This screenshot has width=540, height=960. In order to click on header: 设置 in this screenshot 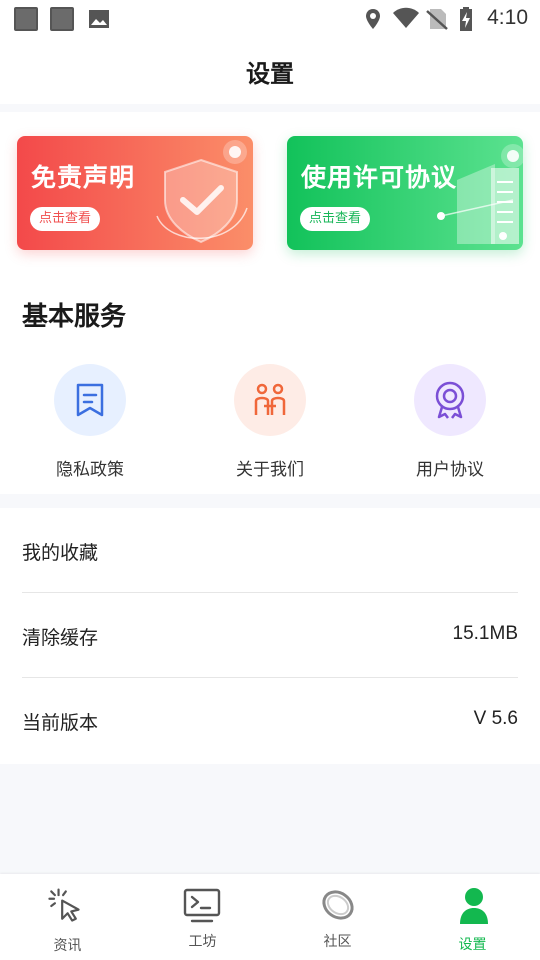, I will do `click(270, 71)`.